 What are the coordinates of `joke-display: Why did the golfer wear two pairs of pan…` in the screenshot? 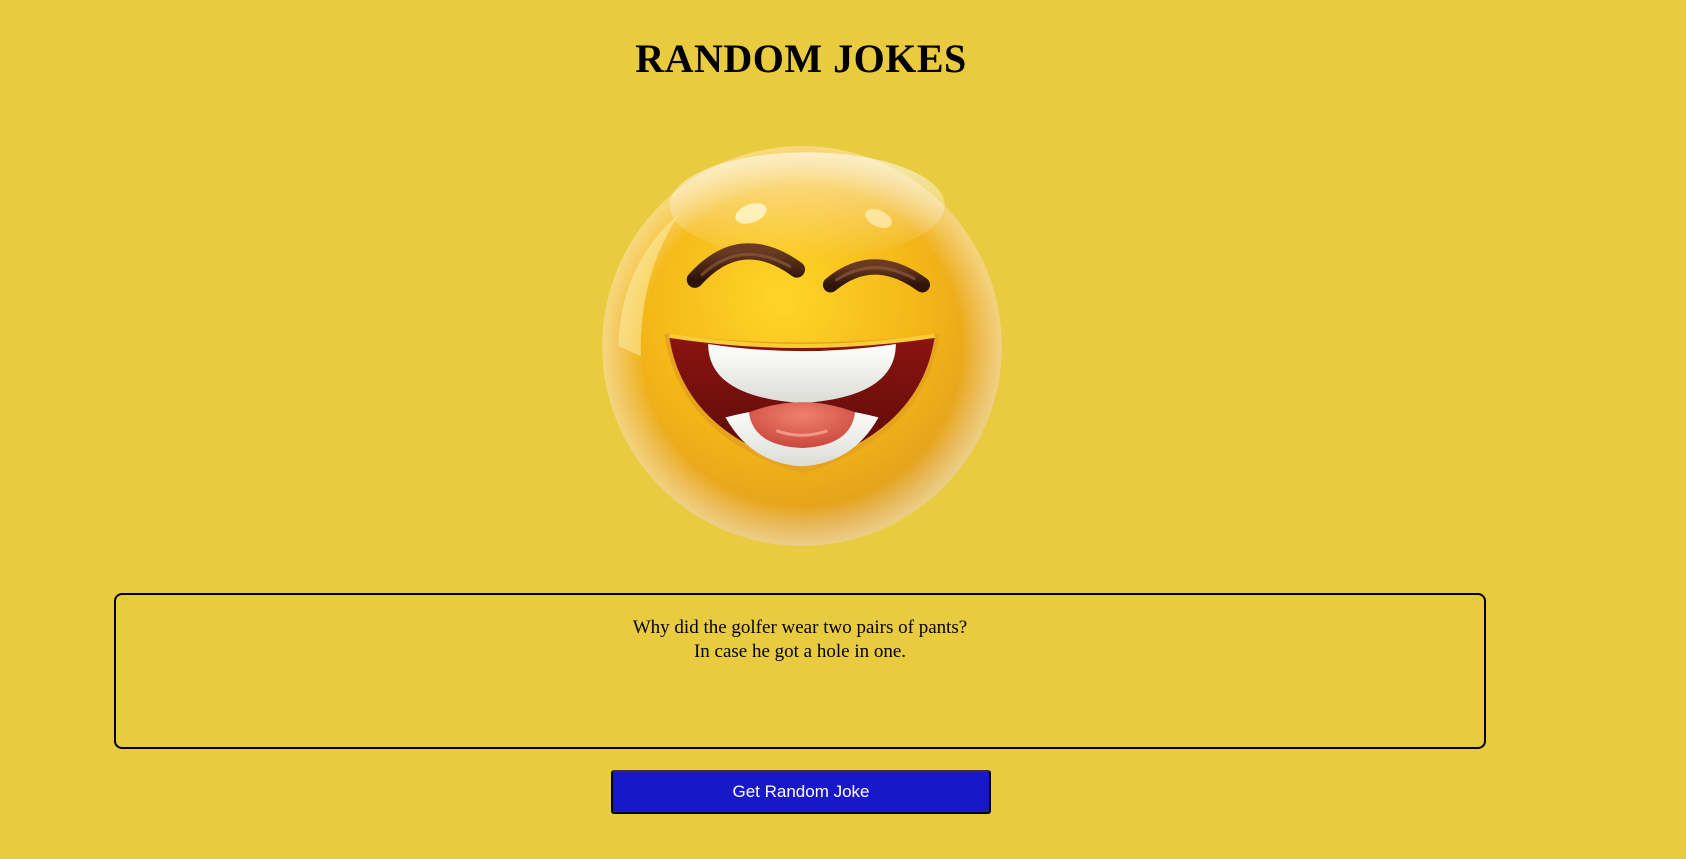 It's located at (800, 671).